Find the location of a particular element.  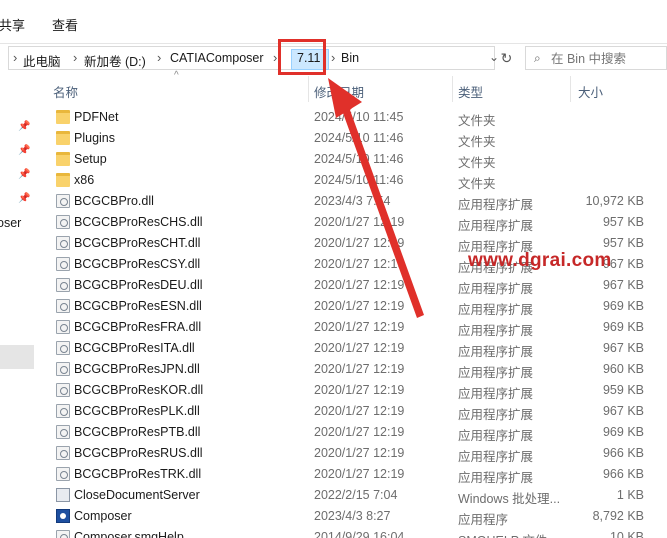

annotation-box is located at coordinates (302, 57).